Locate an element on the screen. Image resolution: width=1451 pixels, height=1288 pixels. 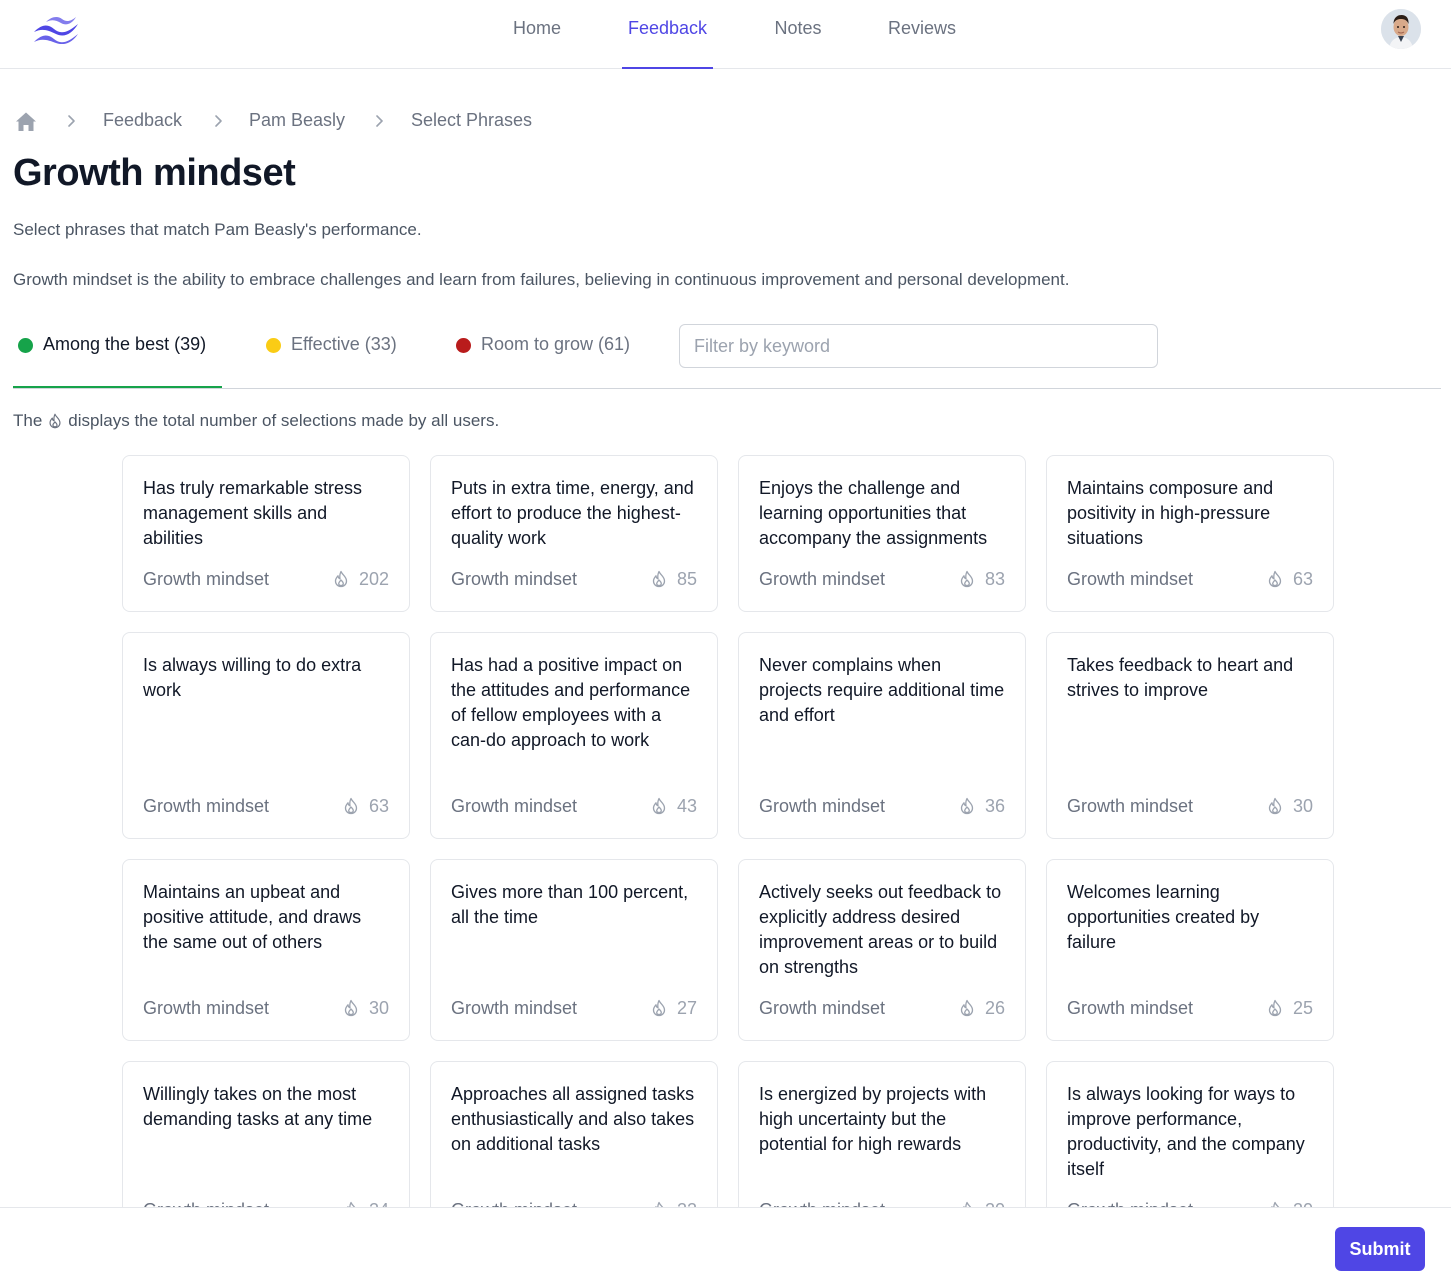
phrase-card-footer: Growth mindset 43 is located at coordinates (574, 808).